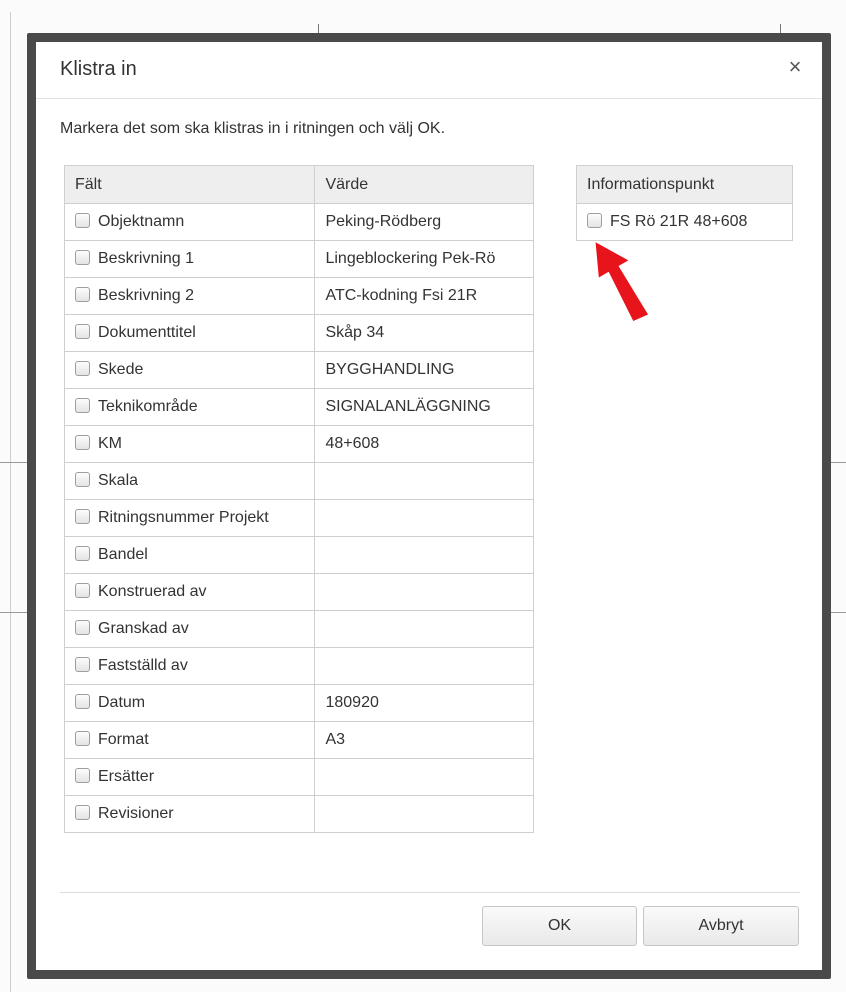 The image size is (846, 992). What do you see at coordinates (298, 592) in the screenshot?
I see `table-row: Konstruerad av` at bounding box center [298, 592].